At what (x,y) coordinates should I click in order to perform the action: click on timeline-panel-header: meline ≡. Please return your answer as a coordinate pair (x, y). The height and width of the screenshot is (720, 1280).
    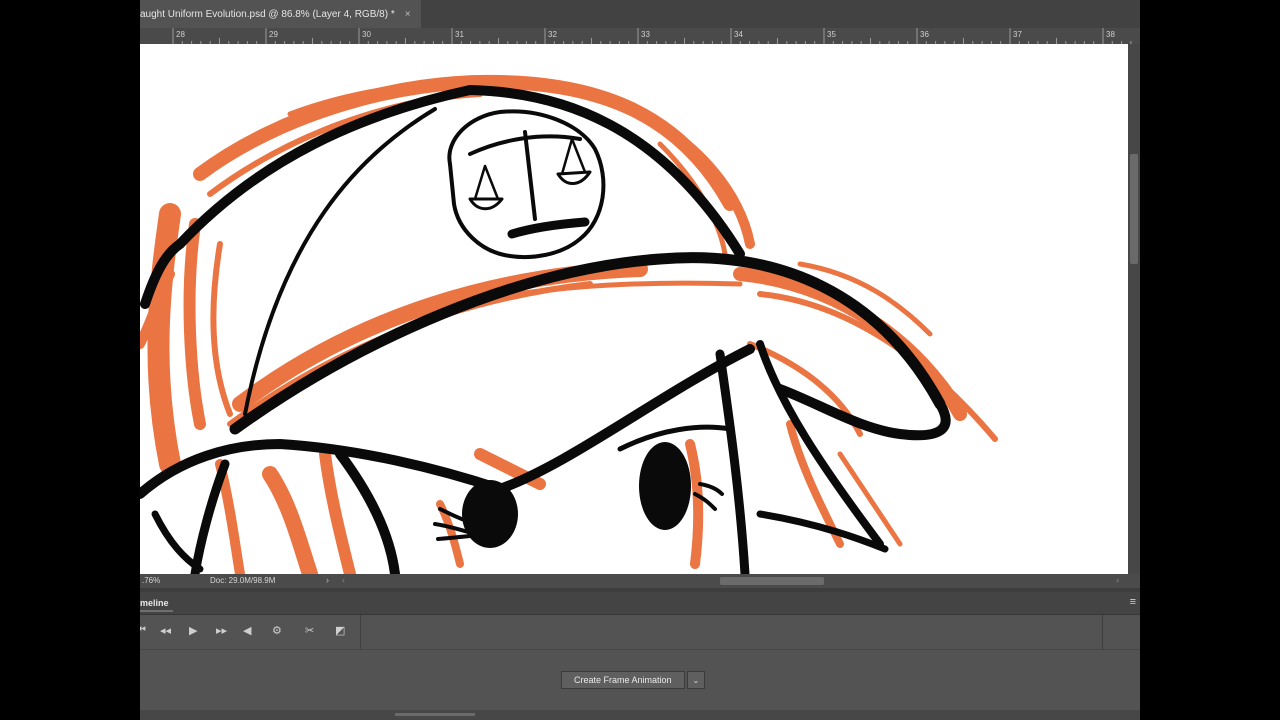
    Looking at the image, I should click on (640, 603).